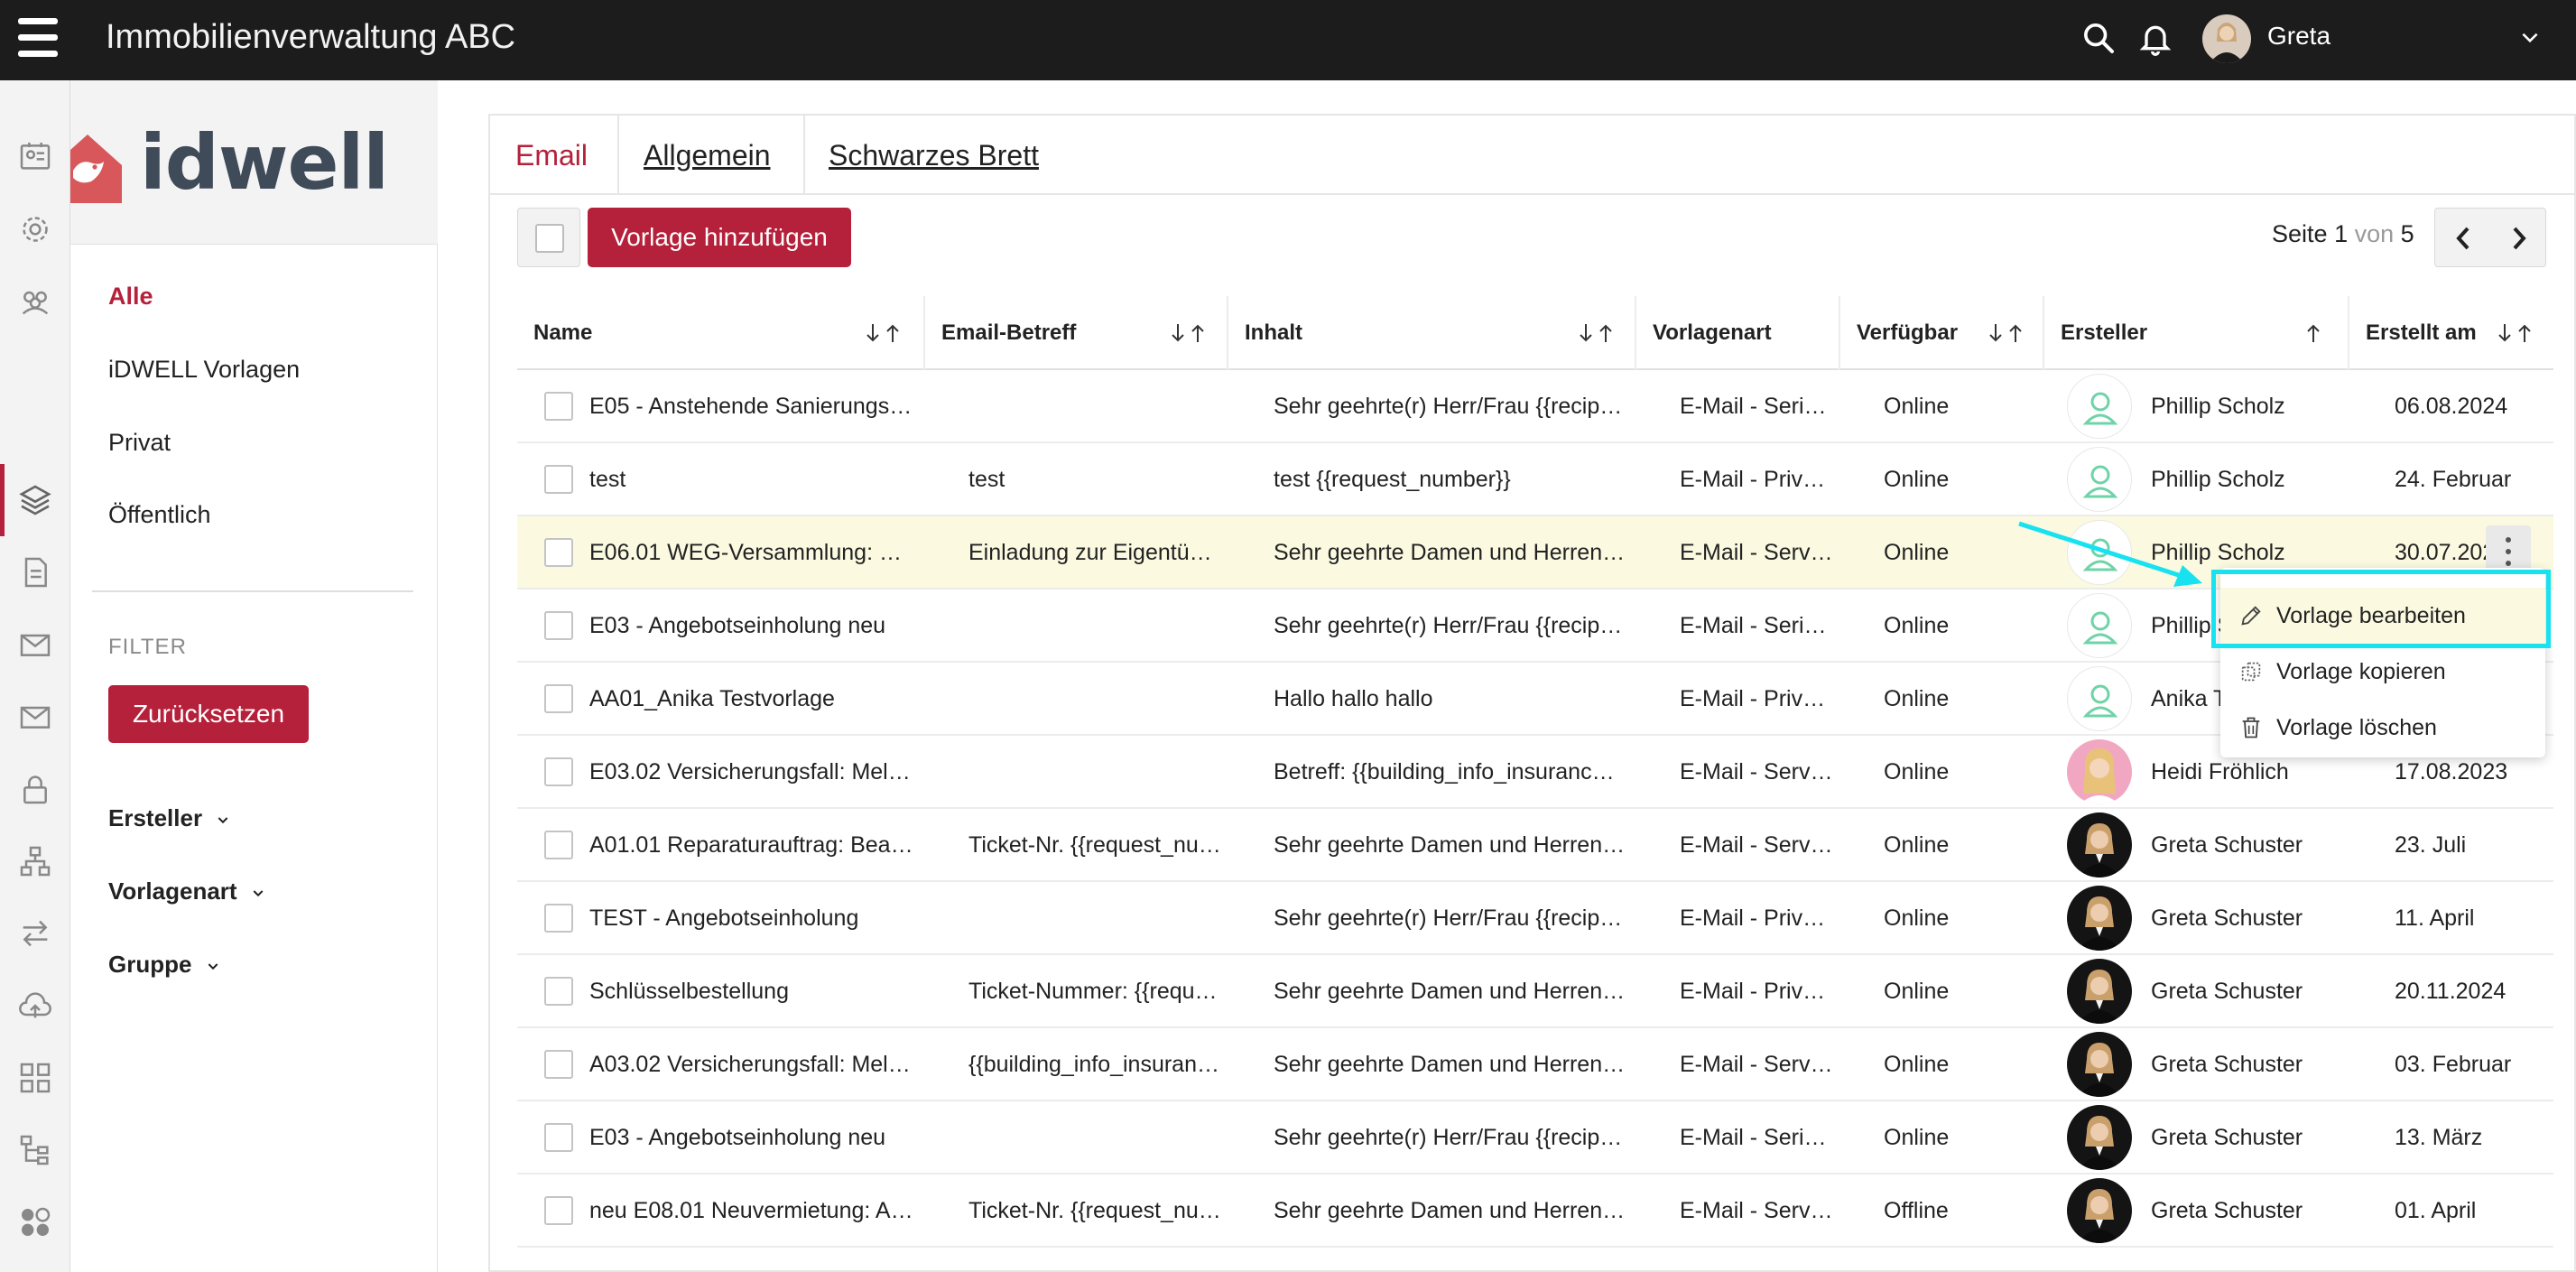  What do you see at coordinates (2218, 479) in the screenshot?
I see `cell-creator: Phillip Scholz` at bounding box center [2218, 479].